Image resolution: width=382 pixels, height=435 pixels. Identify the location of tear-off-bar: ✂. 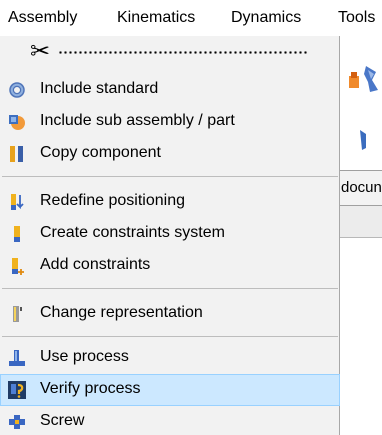
(170, 52).